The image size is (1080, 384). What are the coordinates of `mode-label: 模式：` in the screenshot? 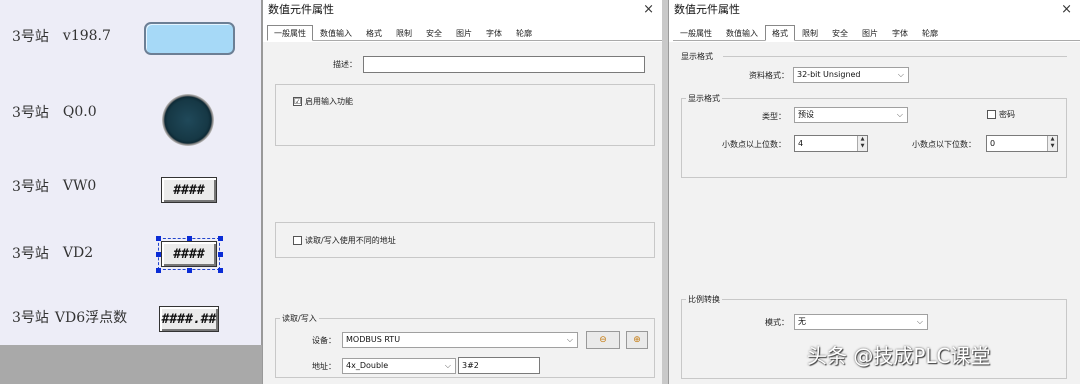 It's located at (777, 322).